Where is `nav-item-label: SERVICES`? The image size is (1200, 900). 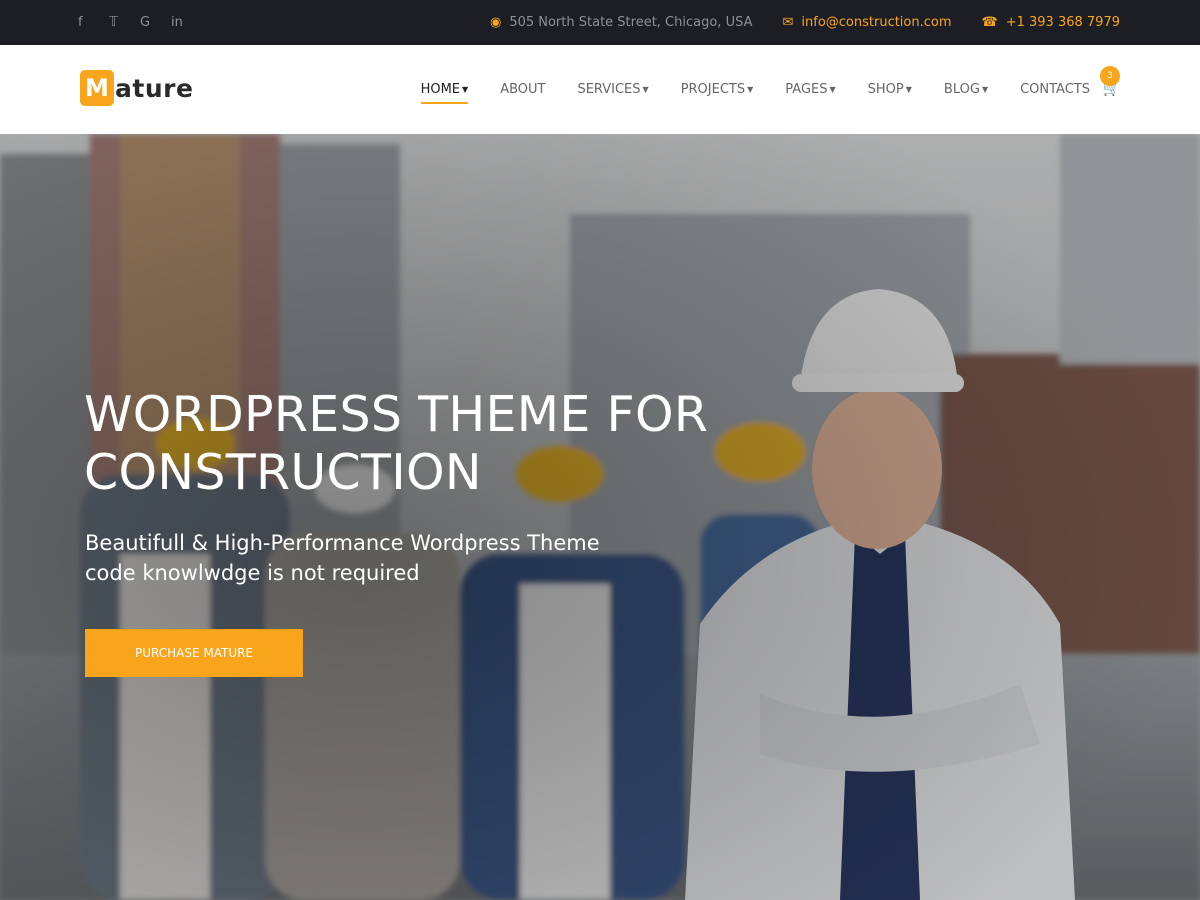
nav-item-label: SERVICES is located at coordinates (609, 89).